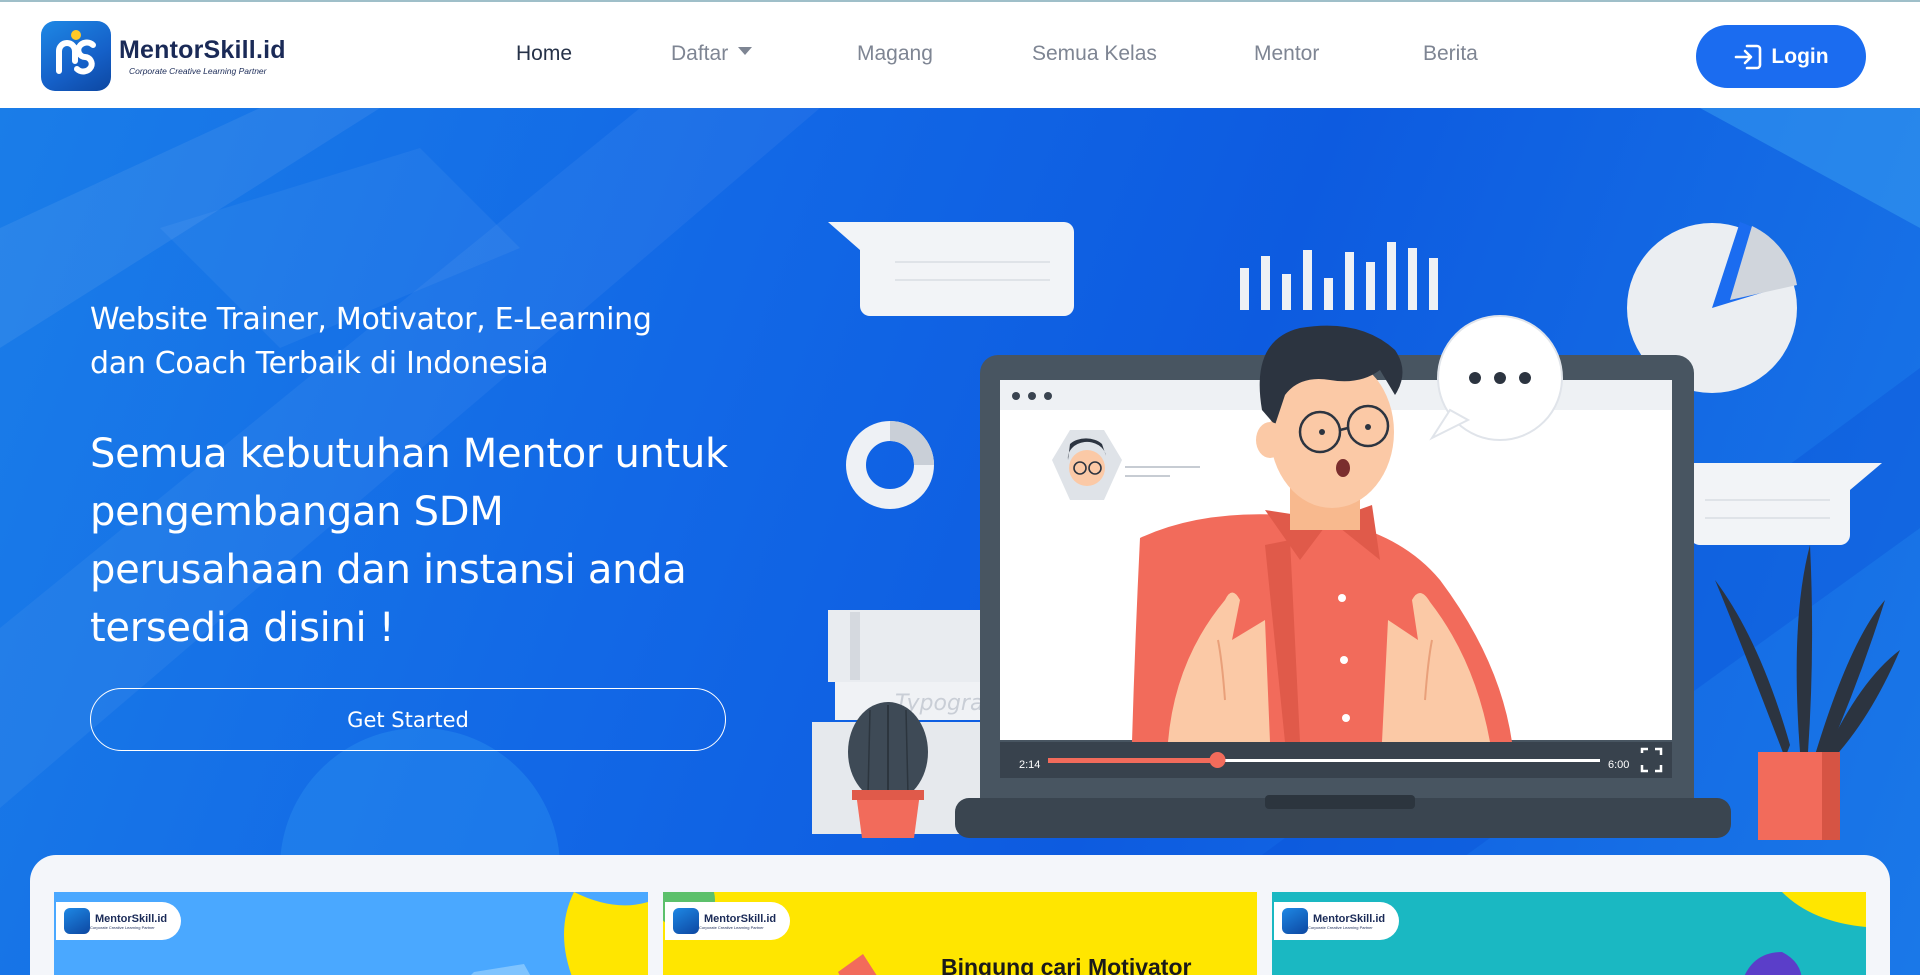 Image resolution: width=1920 pixels, height=975 pixels. What do you see at coordinates (731, 927) in the screenshot?
I see `card-2-badge-tag: Corporate Creative Learning Partner` at bounding box center [731, 927].